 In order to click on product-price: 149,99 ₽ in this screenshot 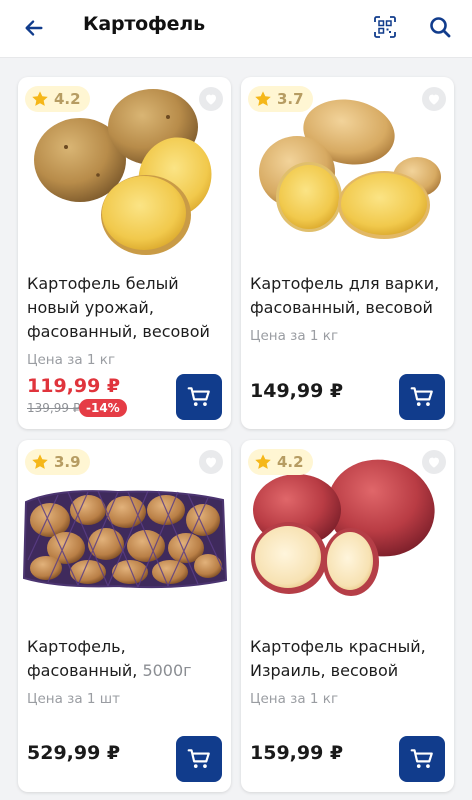, I will do `click(297, 391)`.